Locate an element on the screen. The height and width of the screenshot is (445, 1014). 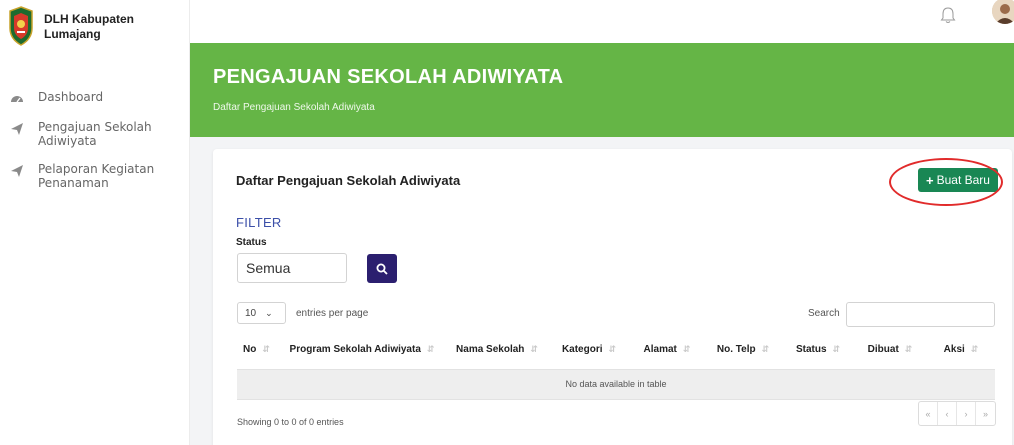
table-search-input is located at coordinates (920, 314).